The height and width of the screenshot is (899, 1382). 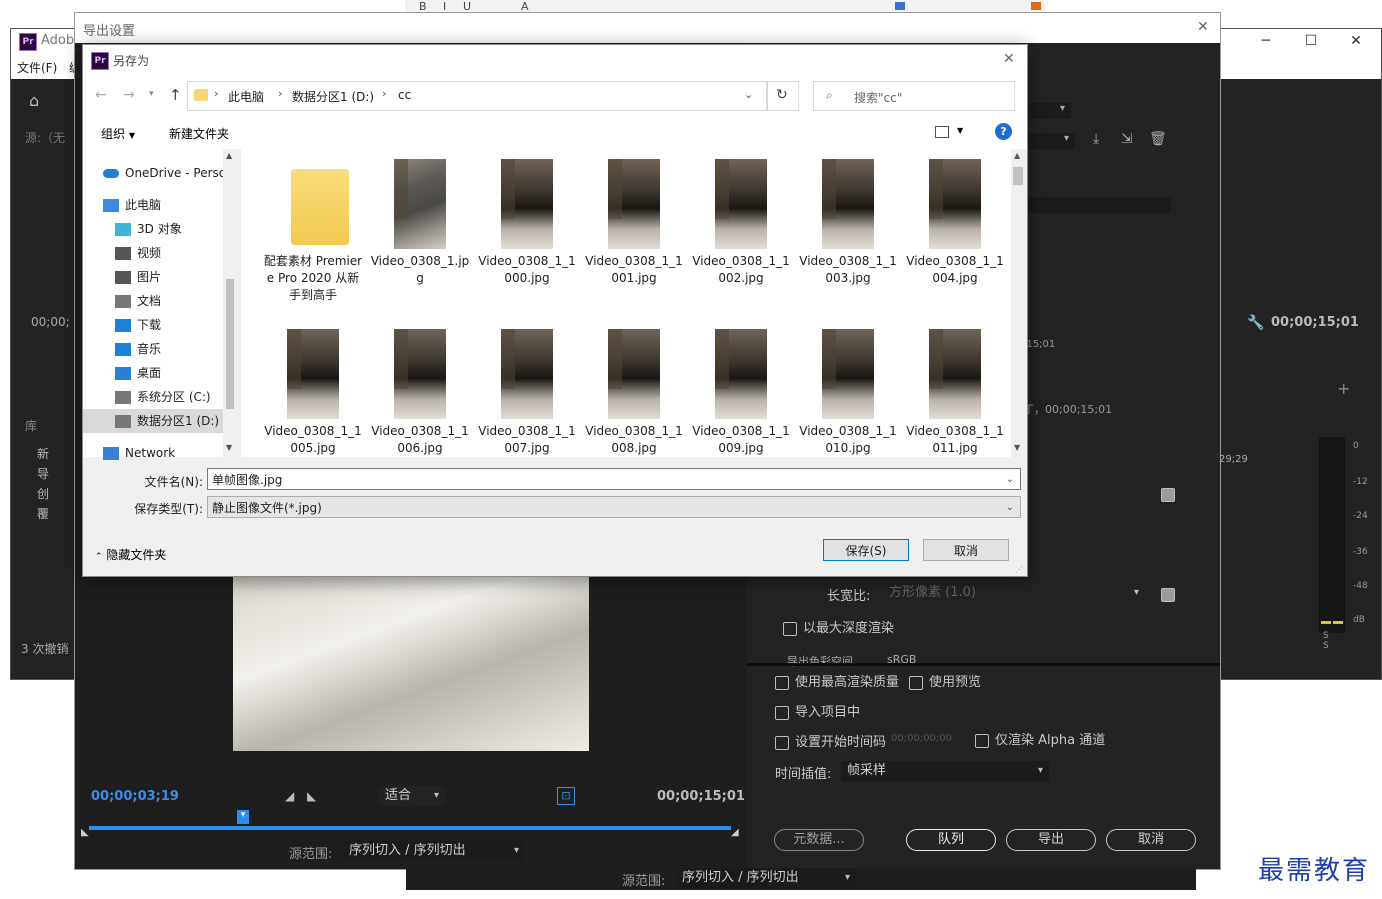 What do you see at coordinates (830, 740) in the screenshot?
I see `start-tc-option: 设置开始时间码` at bounding box center [830, 740].